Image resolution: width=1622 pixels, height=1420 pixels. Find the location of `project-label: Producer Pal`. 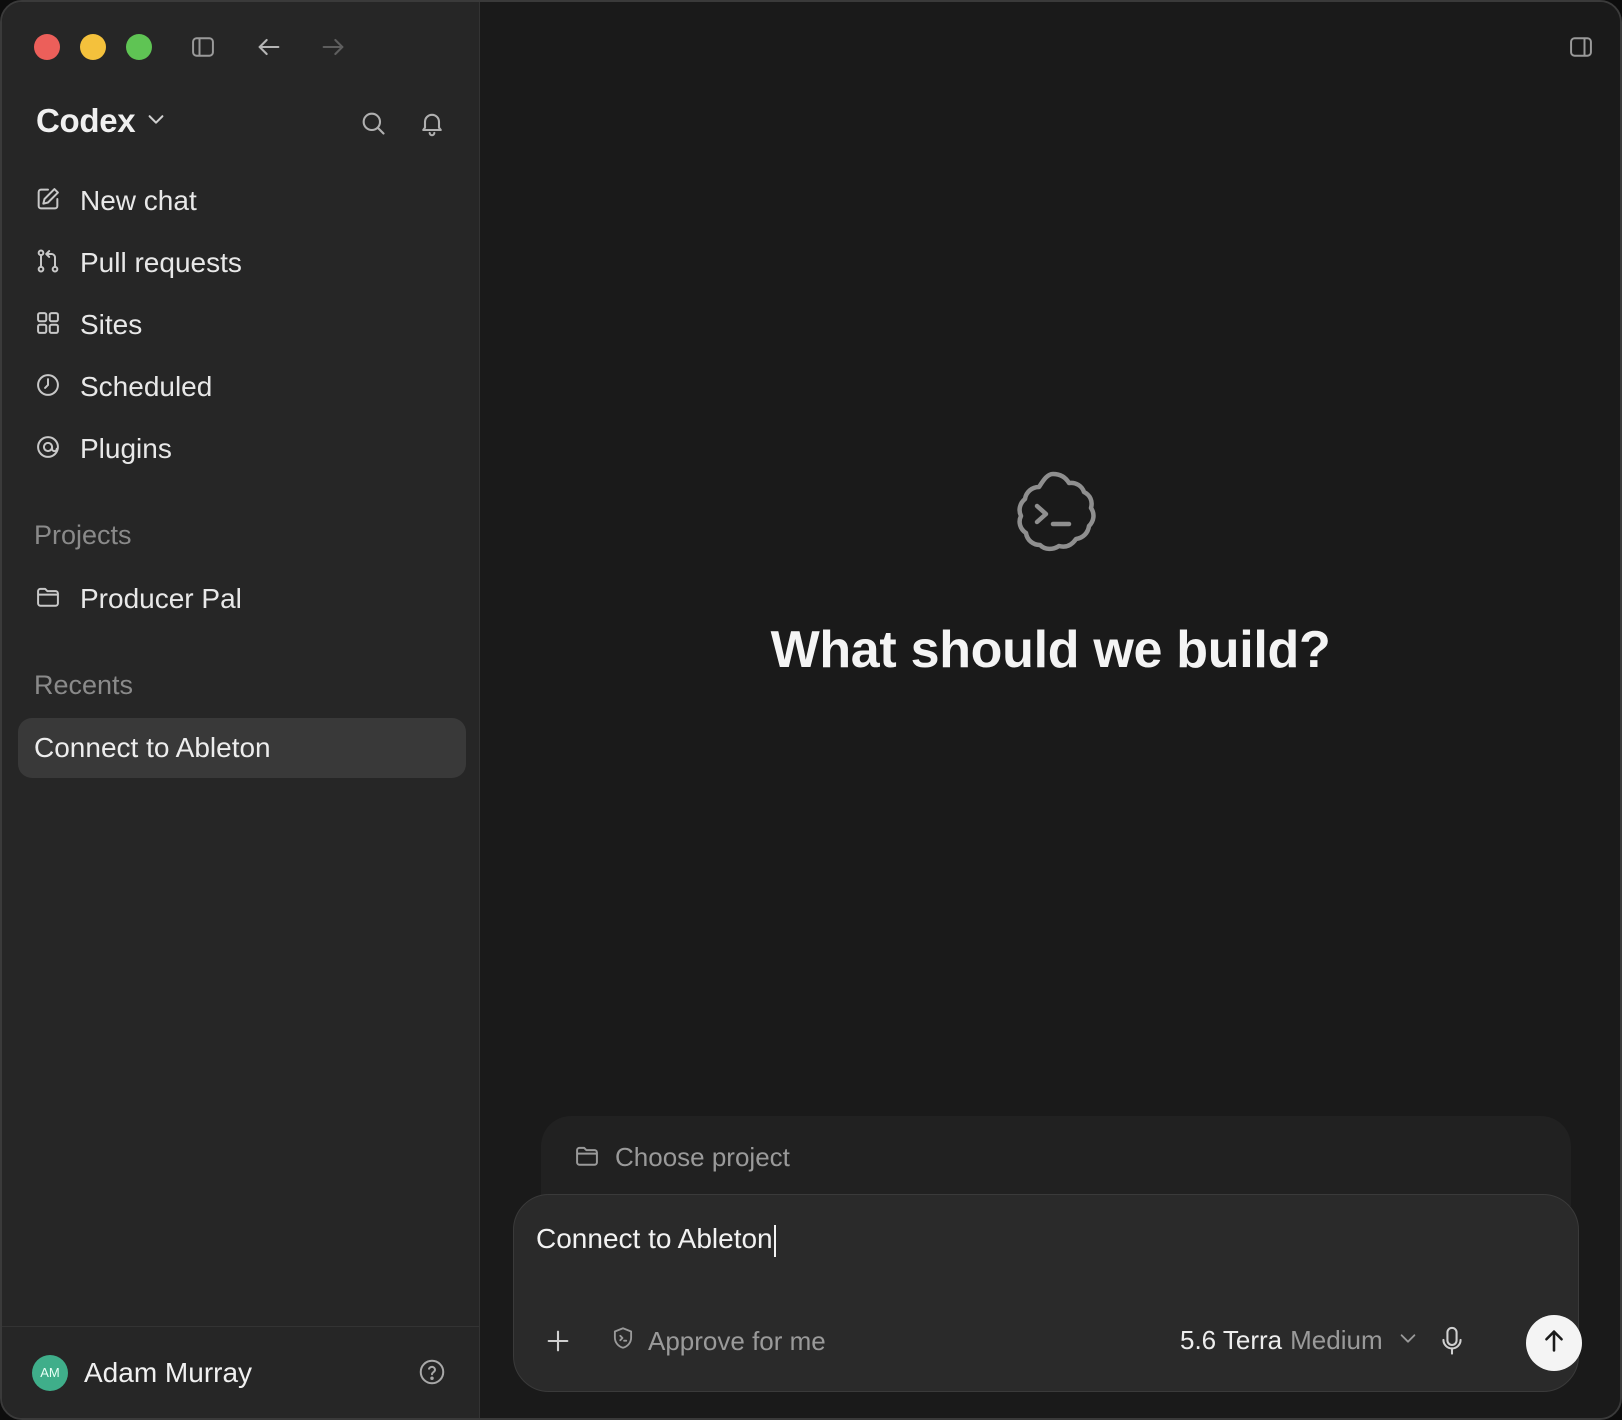

project-label: Producer Pal is located at coordinates (161, 598).